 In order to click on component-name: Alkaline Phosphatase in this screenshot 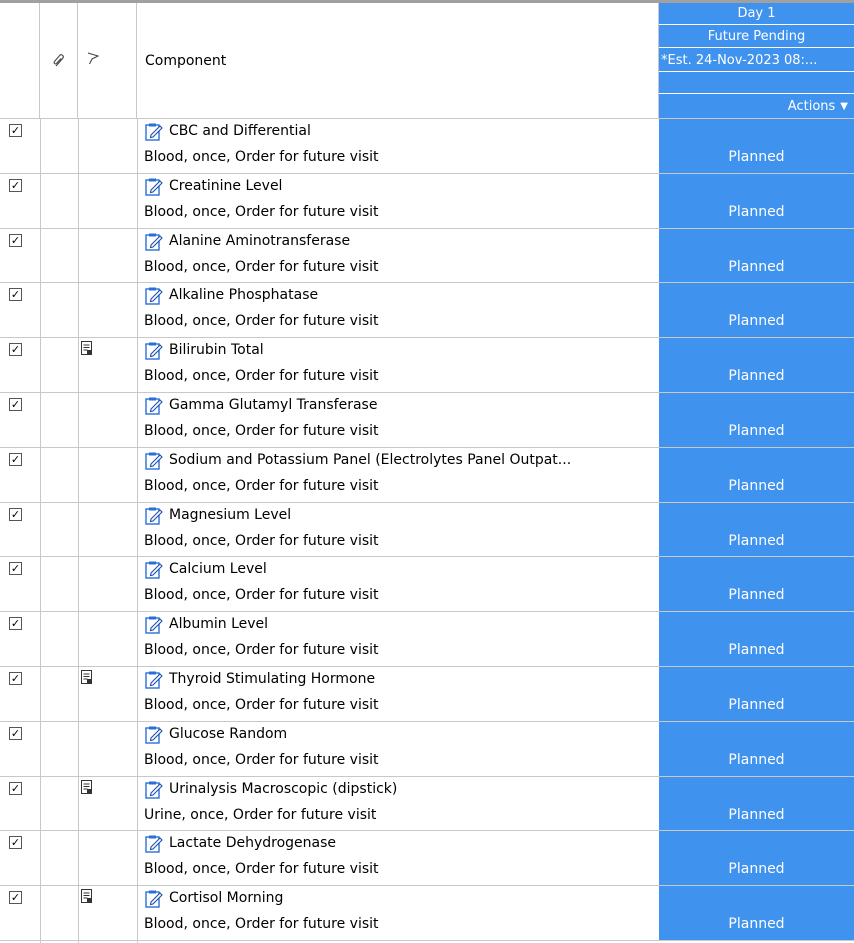, I will do `click(243, 295)`.